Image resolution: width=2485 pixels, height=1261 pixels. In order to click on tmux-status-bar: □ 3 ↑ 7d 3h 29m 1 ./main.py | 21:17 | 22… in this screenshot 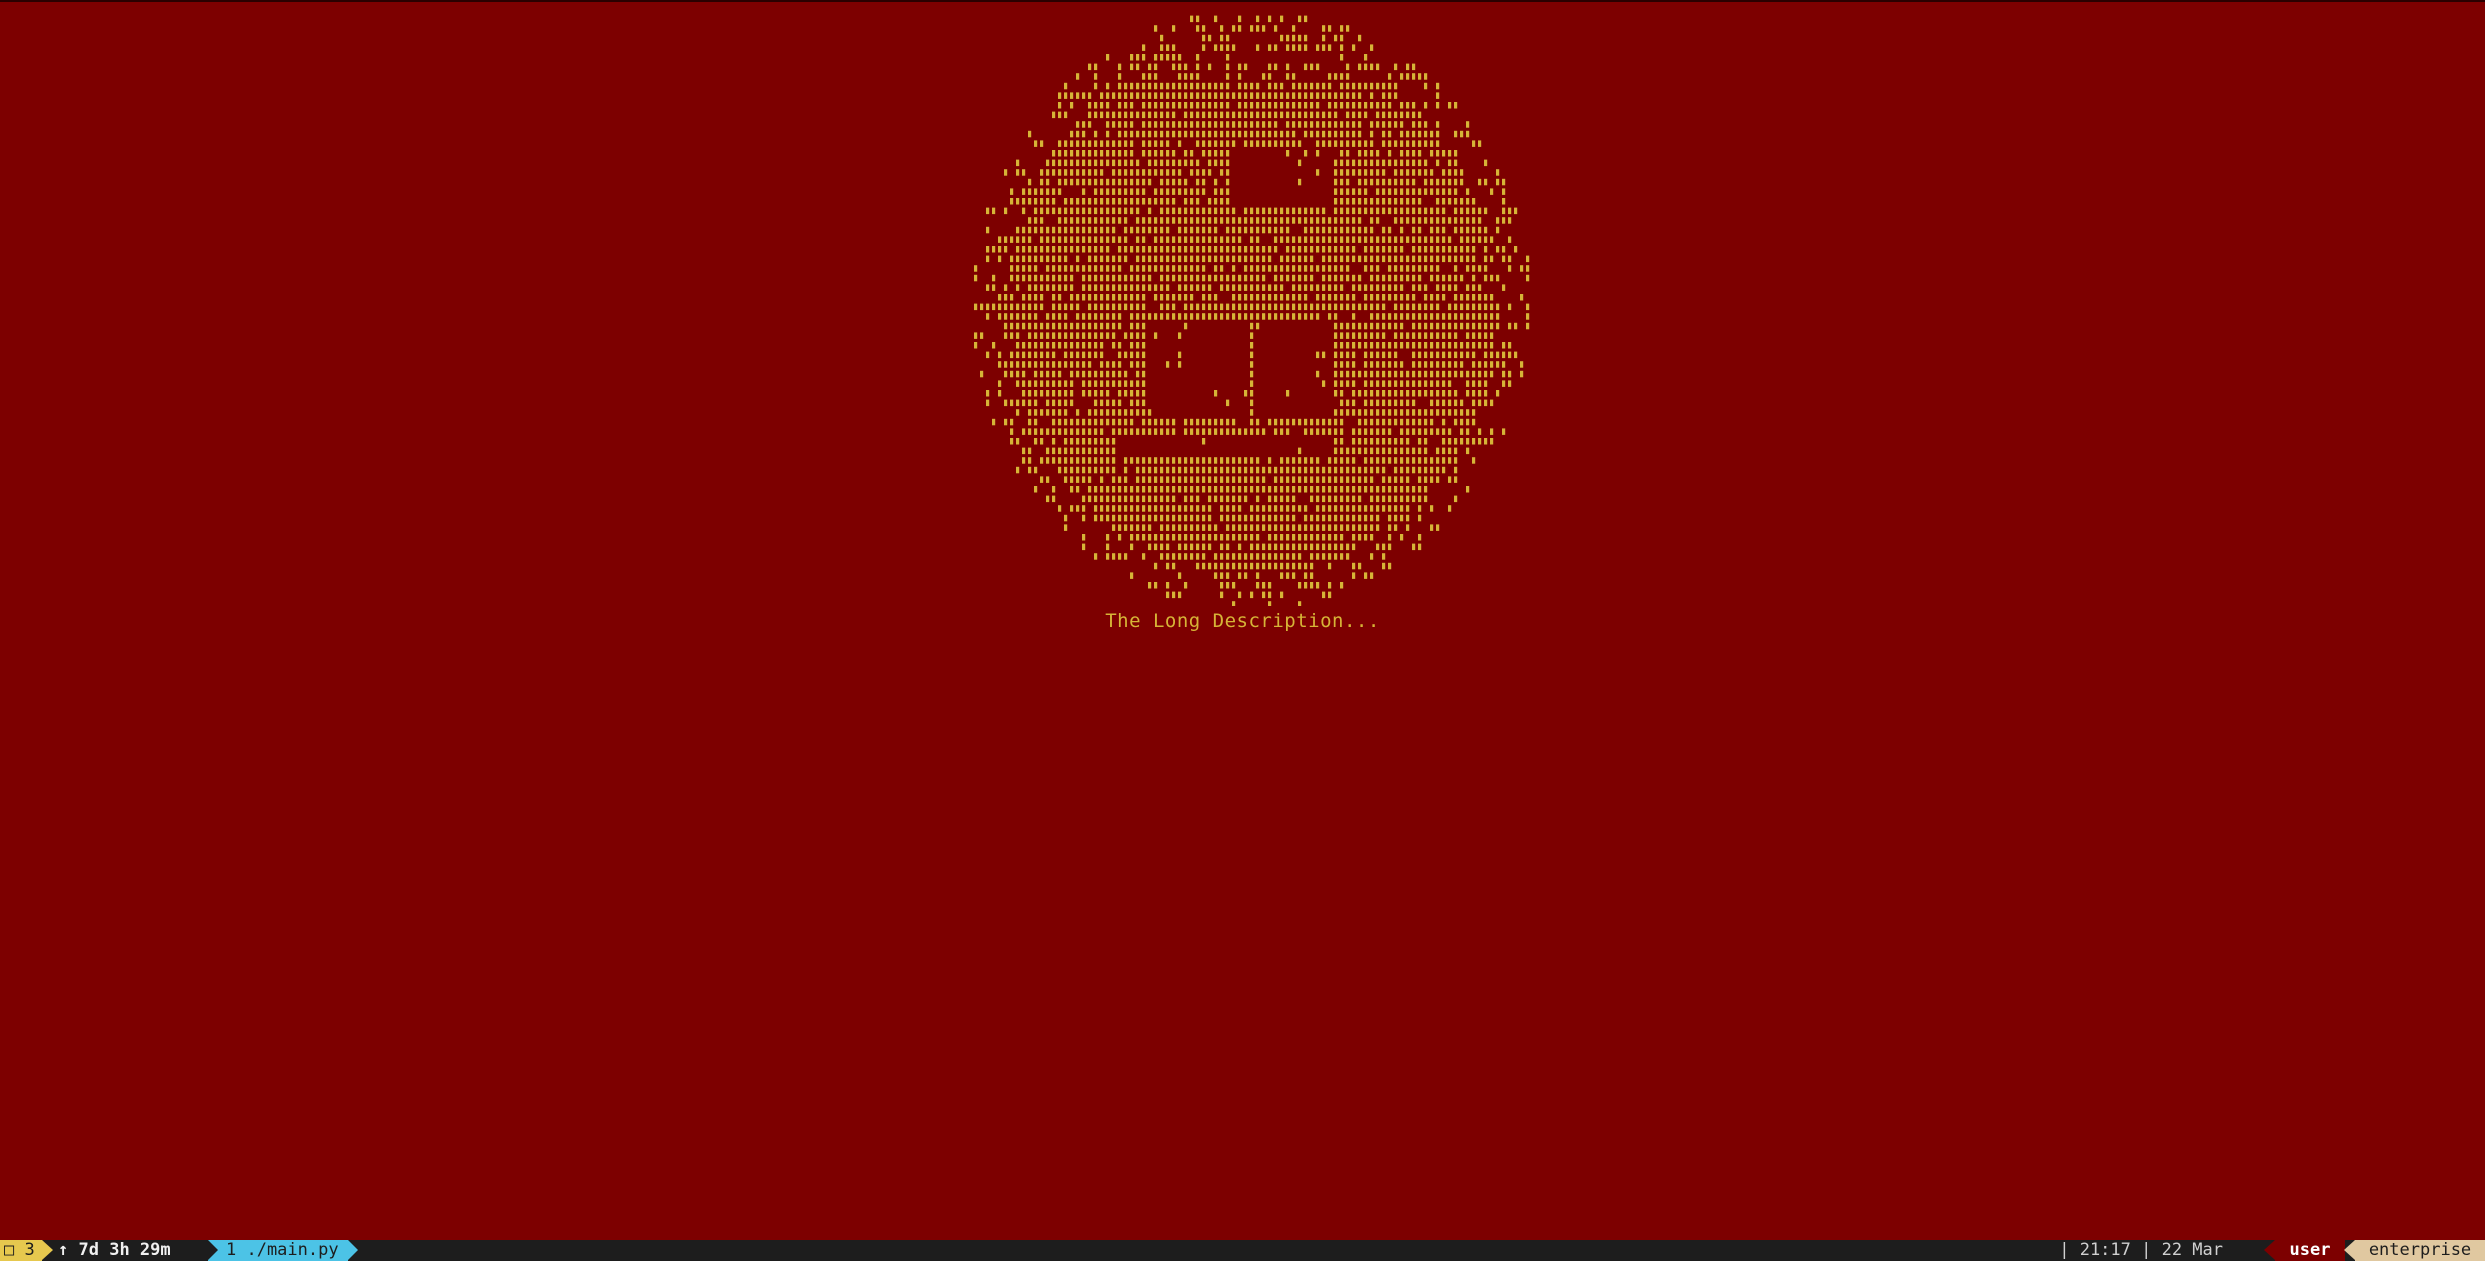, I will do `click(1242, 1250)`.